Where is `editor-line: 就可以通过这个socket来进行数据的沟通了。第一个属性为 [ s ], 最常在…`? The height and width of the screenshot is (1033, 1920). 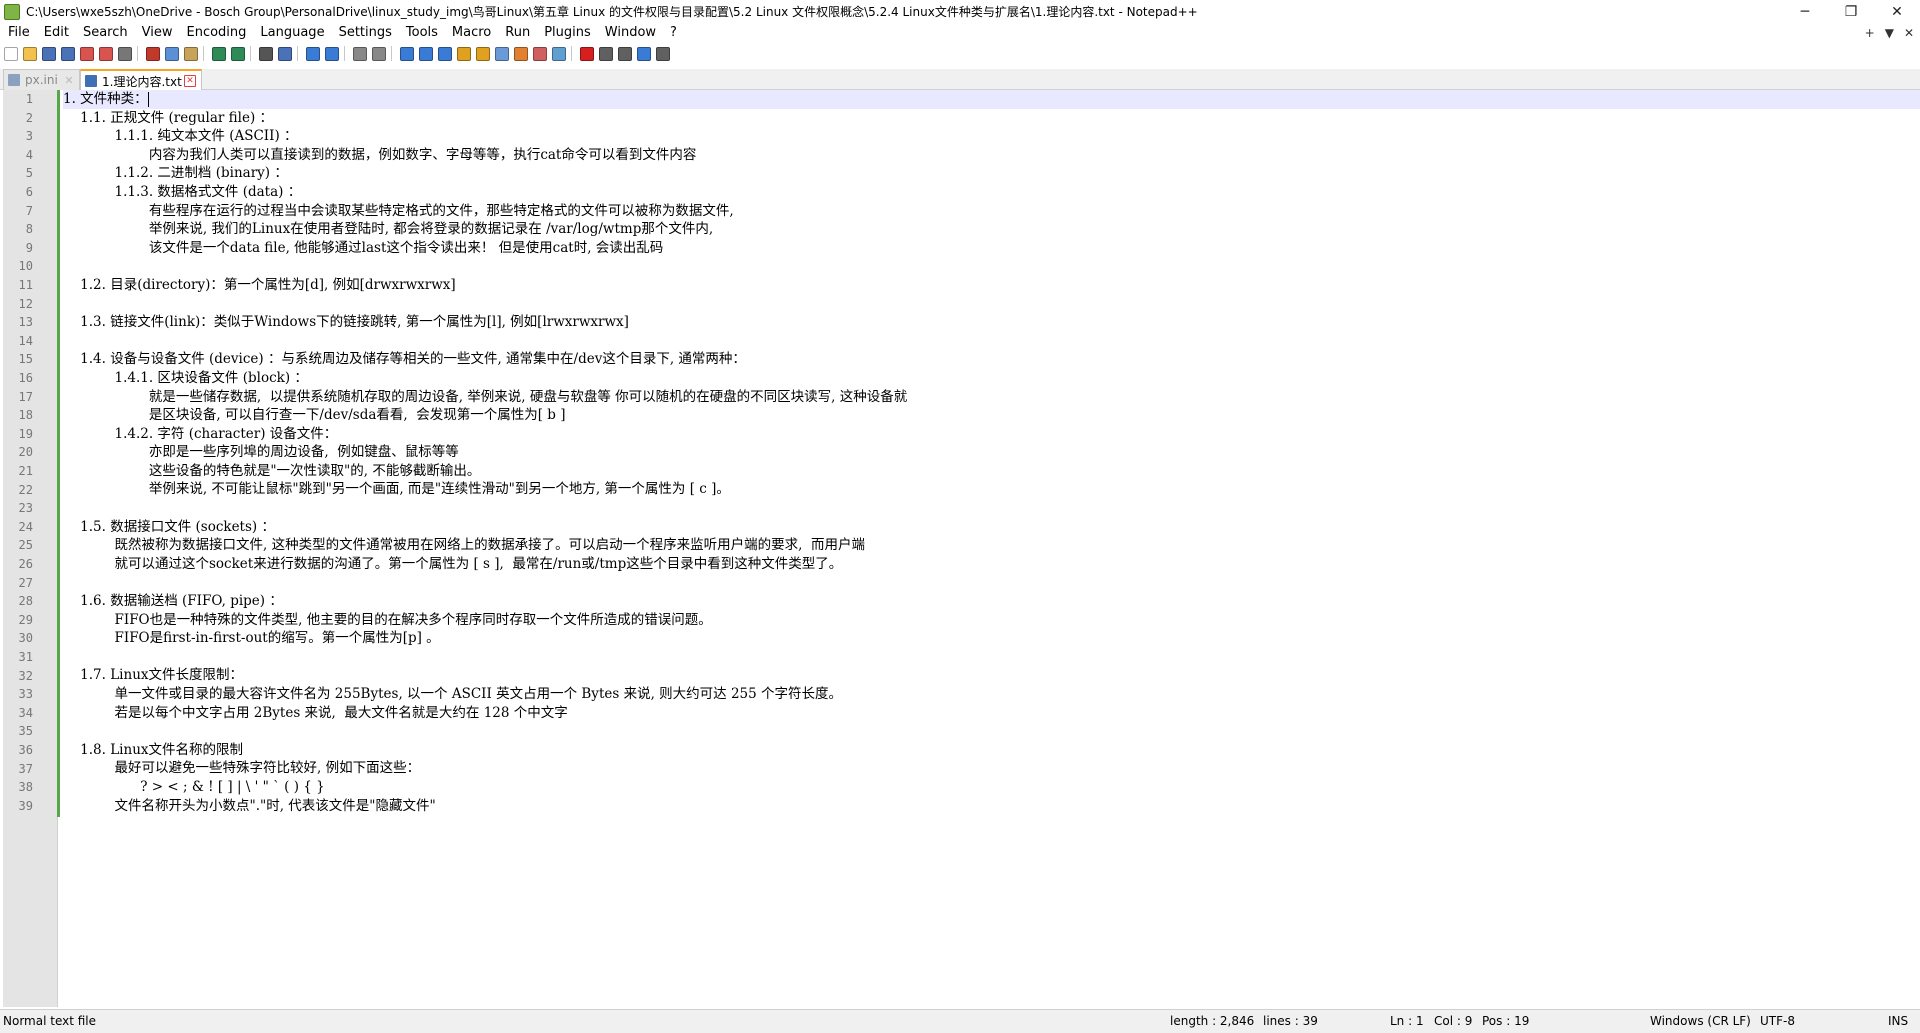 editor-line: 就可以通过这个socket来进行数据的沟通了。第一个属性为 [ s ], 最常在… is located at coordinates (991, 564).